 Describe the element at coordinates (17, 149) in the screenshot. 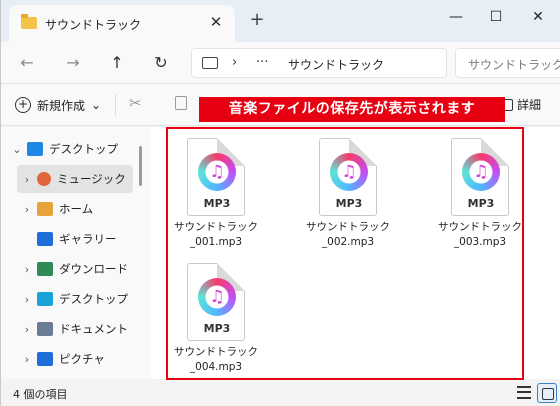

I see `chevron-icon: ⌄` at that location.